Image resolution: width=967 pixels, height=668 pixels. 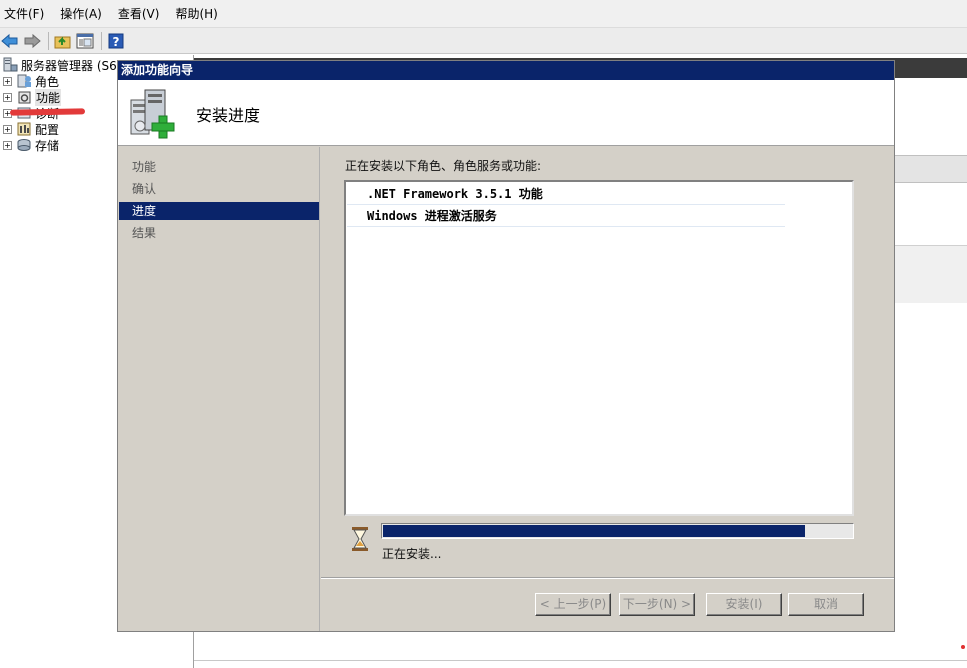 What do you see at coordinates (219, 233) in the screenshot?
I see `step-results: 结果` at bounding box center [219, 233].